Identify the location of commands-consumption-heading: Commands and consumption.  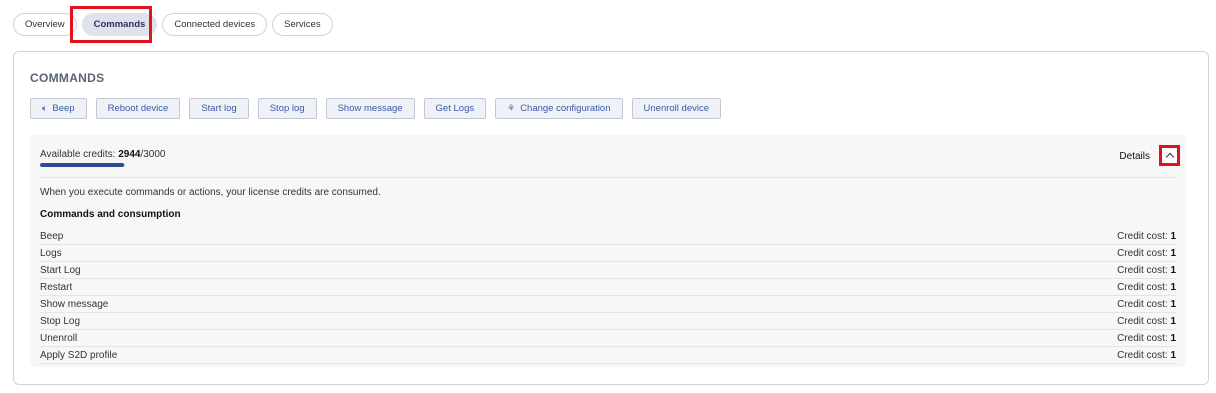
(110, 214).